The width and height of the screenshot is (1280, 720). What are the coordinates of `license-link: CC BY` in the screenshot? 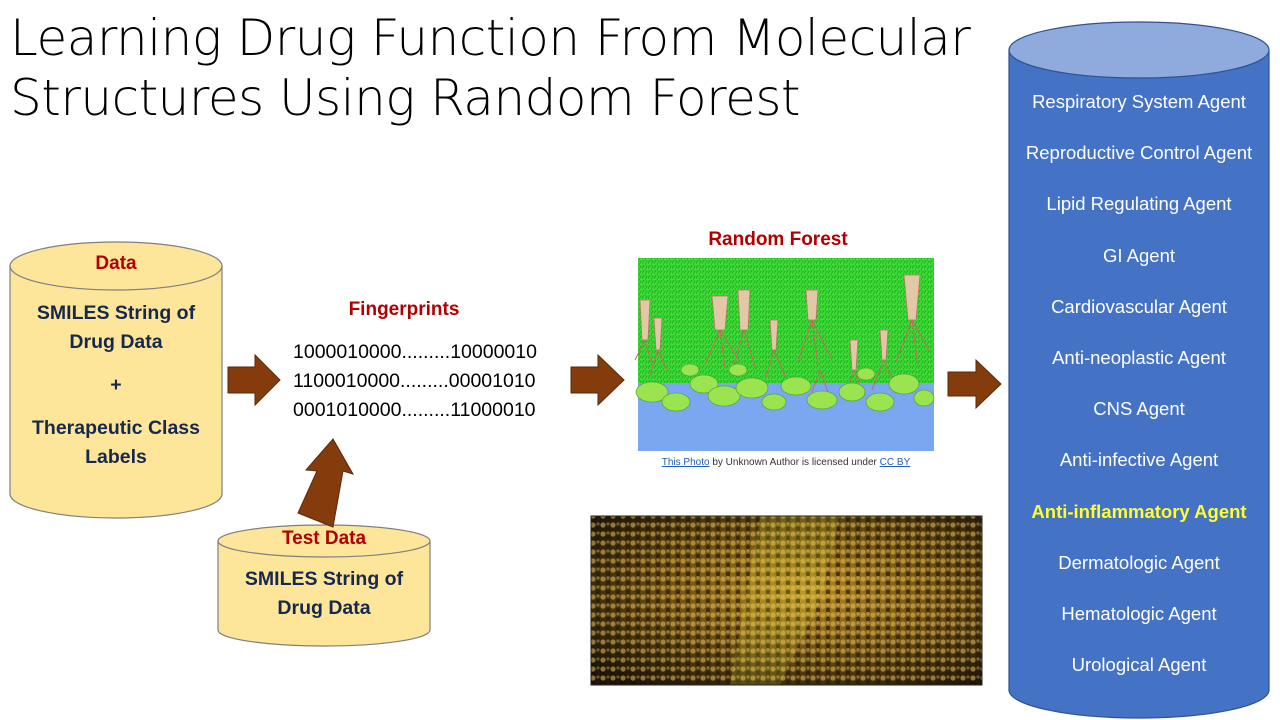 It's located at (895, 462).